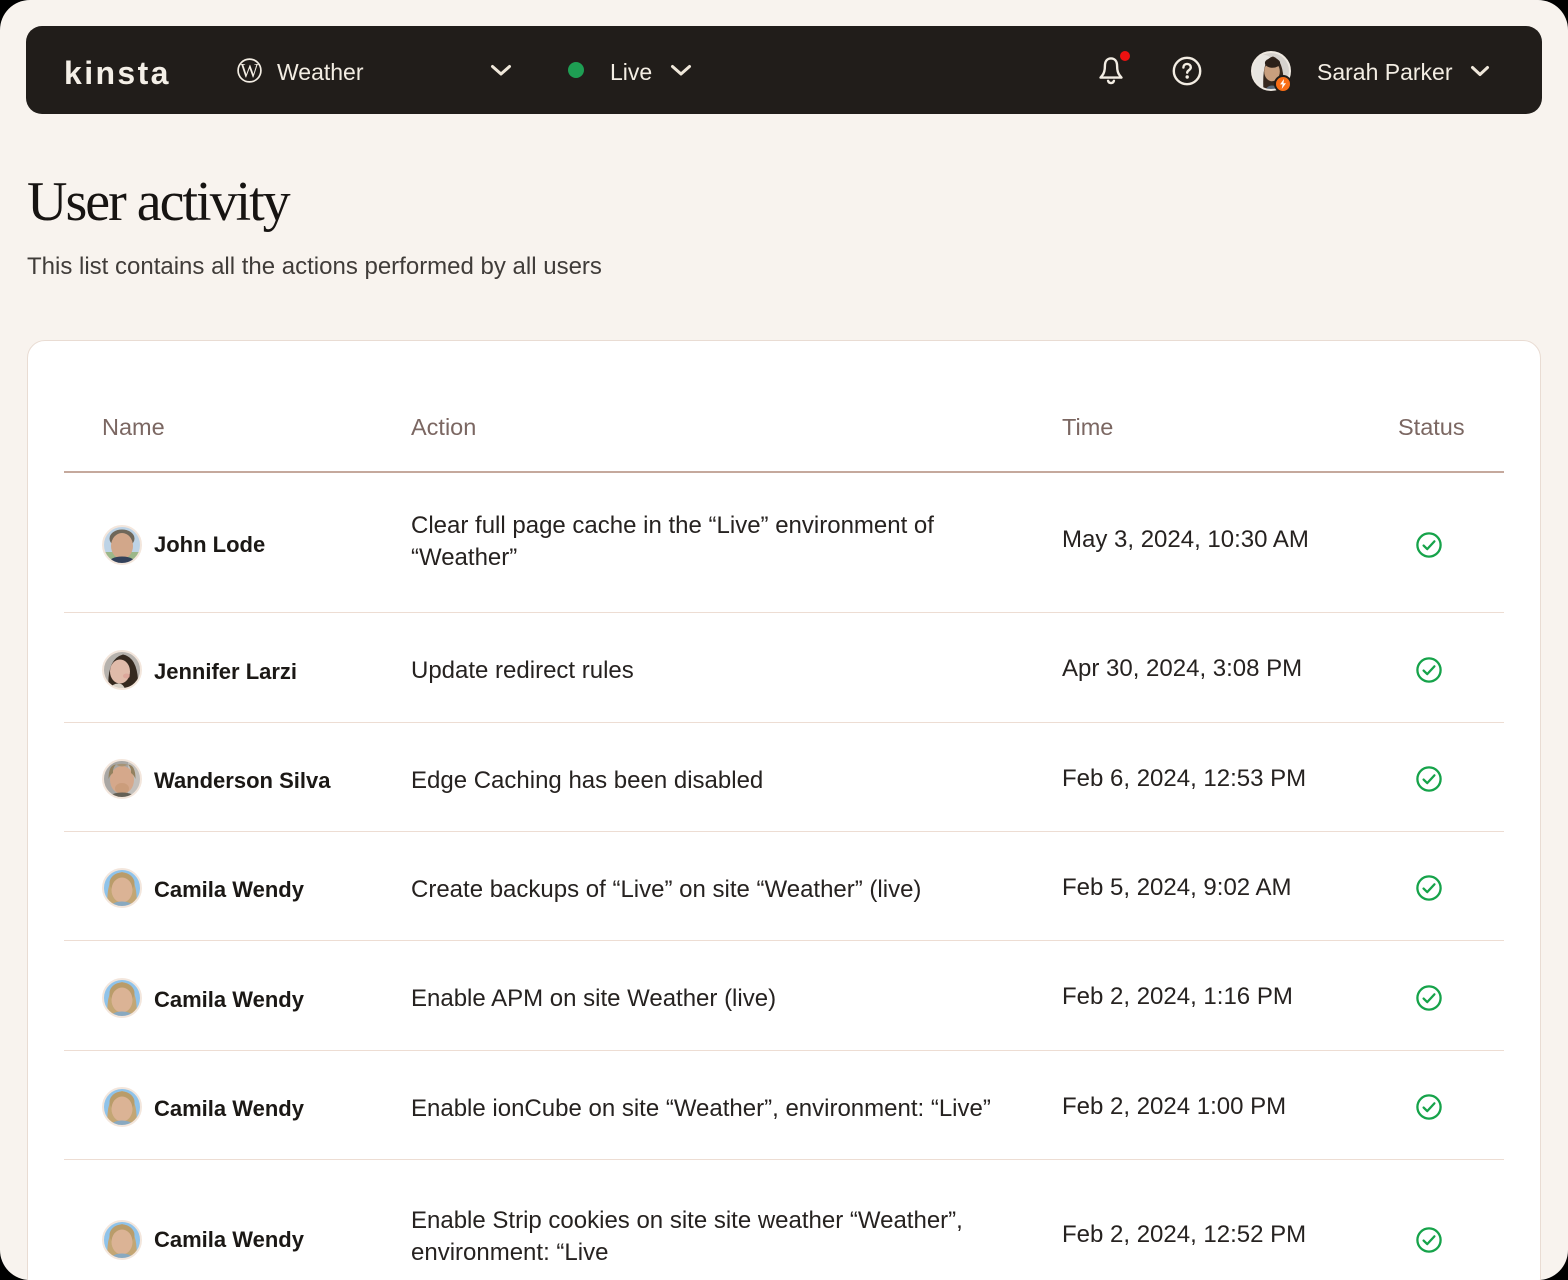 This screenshot has width=1568, height=1280. What do you see at coordinates (249, 71) in the screenshot?
I see `svg-text: W` at bounding box center [249, 71].